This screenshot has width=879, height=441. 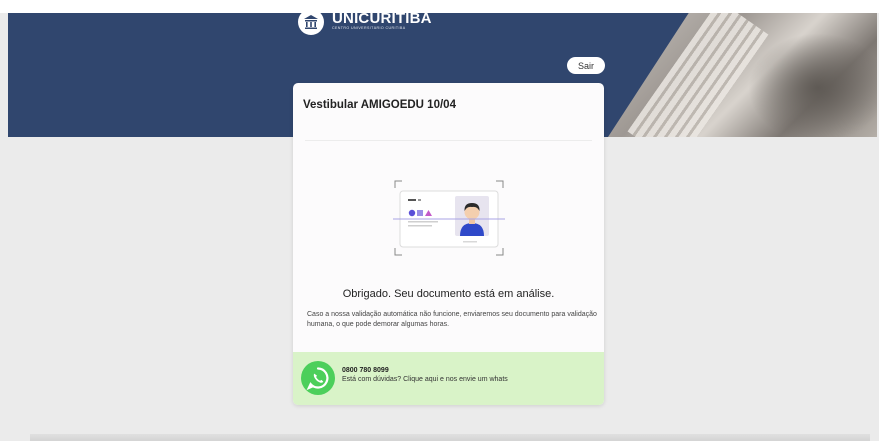 I want to click on building-icon, so click(x=311, y=24).